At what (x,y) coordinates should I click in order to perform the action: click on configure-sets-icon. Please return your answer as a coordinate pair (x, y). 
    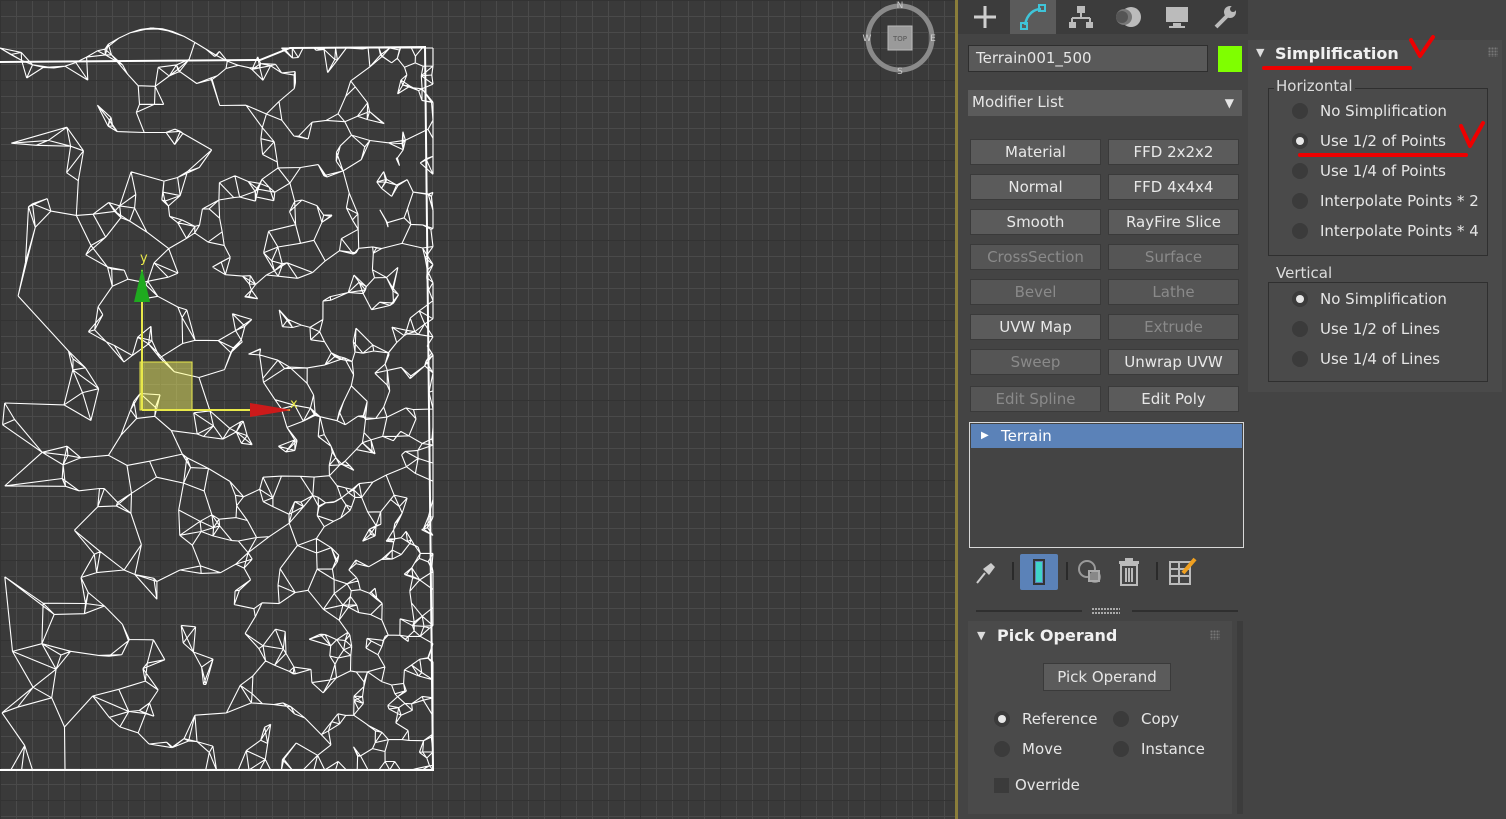
    Looking at the image, I should click on (1183, 571).